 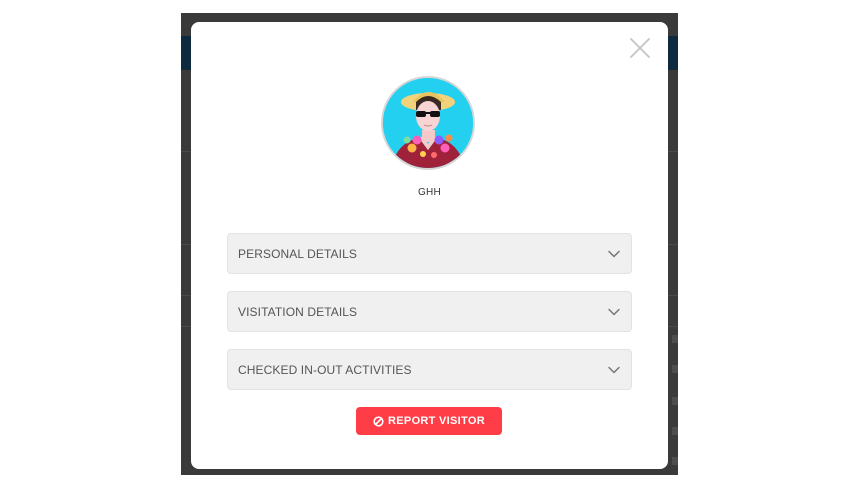 What do you see at coordinates (325, 370) in the screenshot?
I see `accordion-label: CHECKED IN-OUT ACTIVITIES` at bounding box center [325, 370].